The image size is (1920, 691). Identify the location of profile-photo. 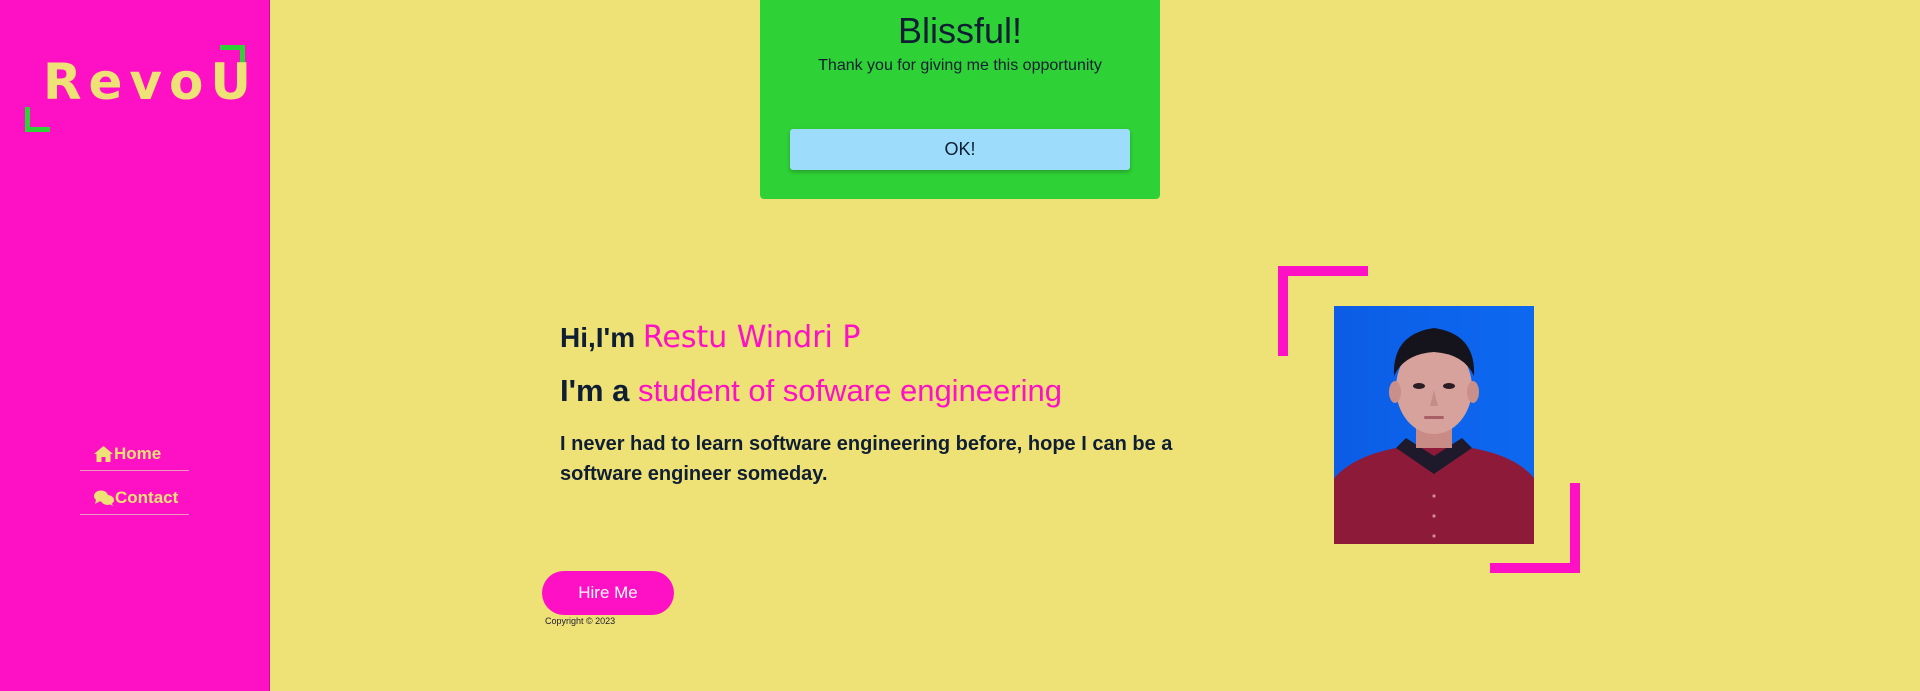
(1434, 425).